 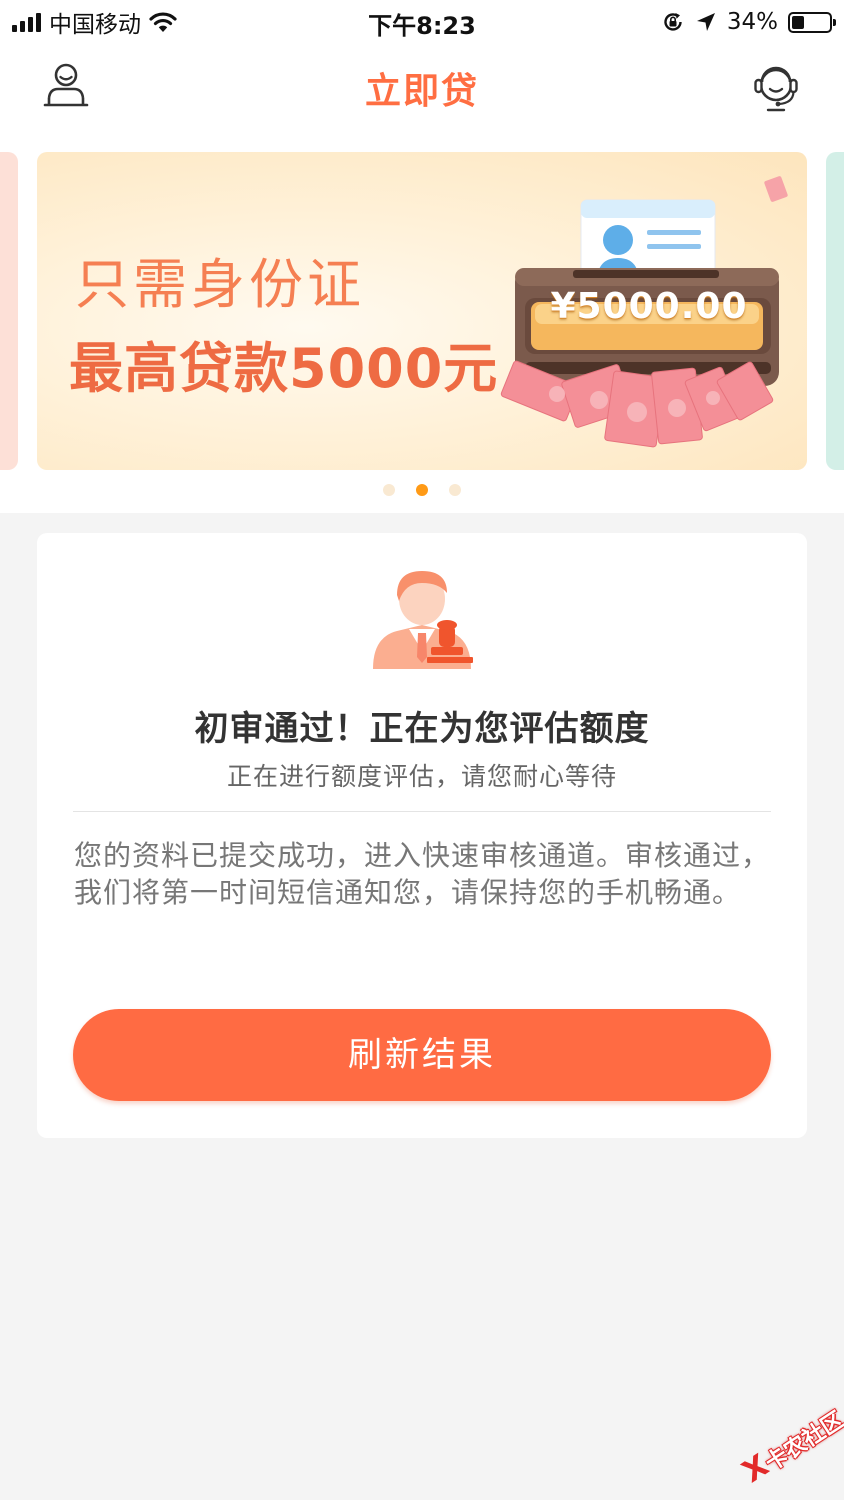 What do you see at coordinates (752, 22) in the screenshot?
I see `battery-percent: 34%` at bounding box center [752, 22].